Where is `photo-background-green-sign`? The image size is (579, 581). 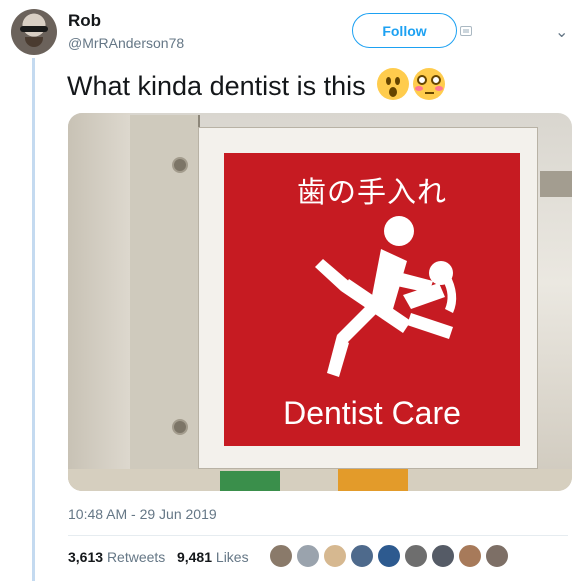 photo-background-green-sign is located at coordinates (250, 481).